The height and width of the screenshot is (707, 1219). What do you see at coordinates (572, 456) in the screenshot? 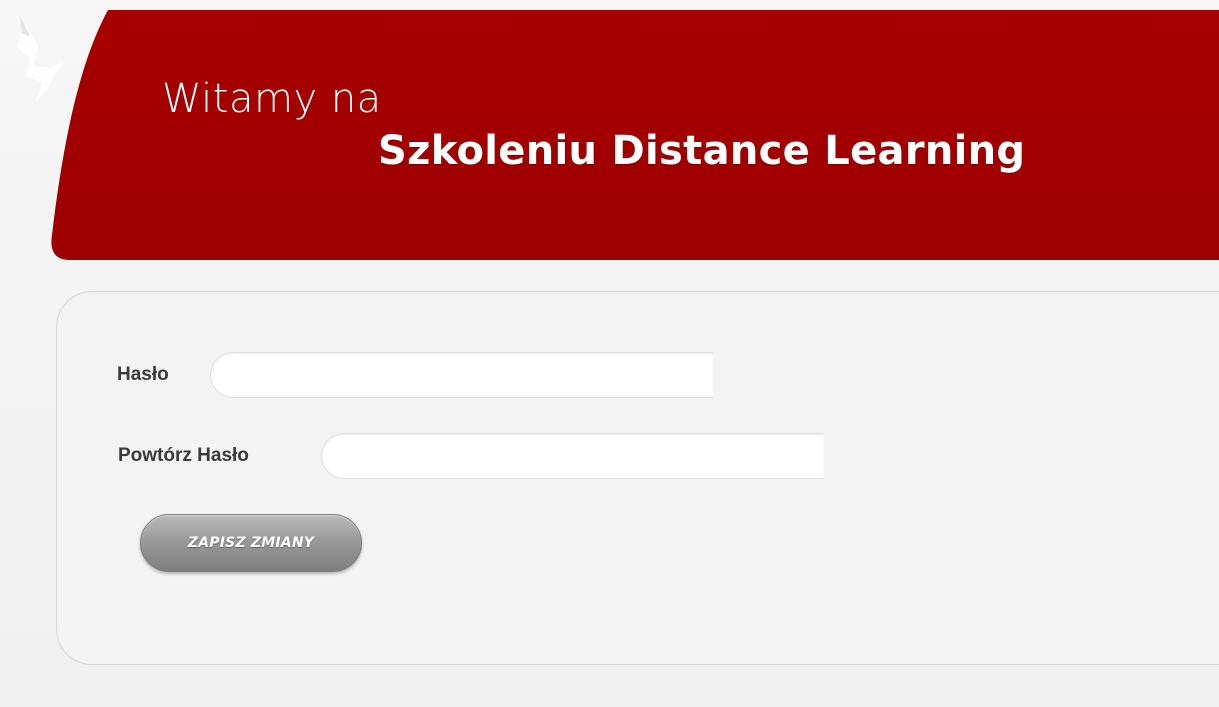
I see `repeat-password-field` at bounding box center [572, 456].